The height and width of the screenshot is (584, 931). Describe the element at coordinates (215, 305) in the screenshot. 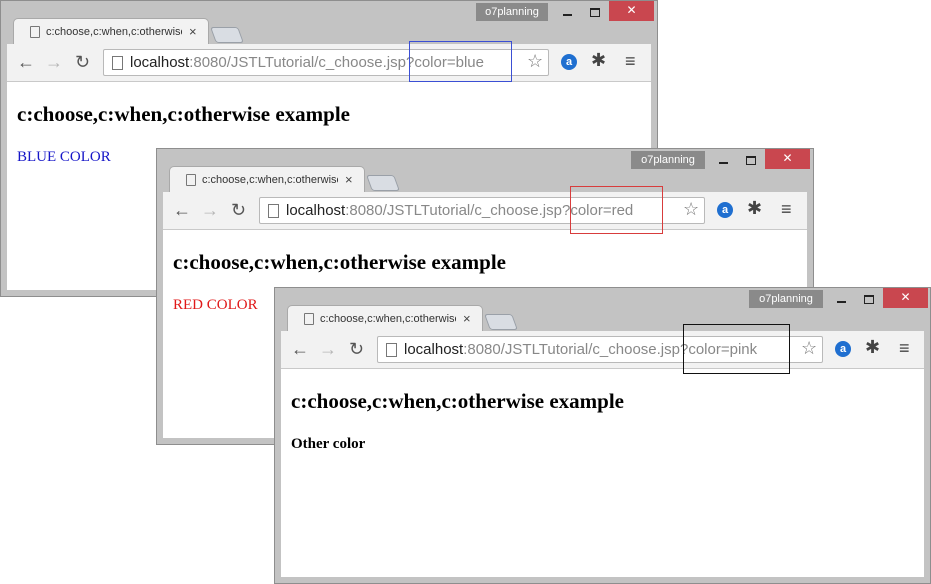

I see `color-message: RED COLOR` at that location.